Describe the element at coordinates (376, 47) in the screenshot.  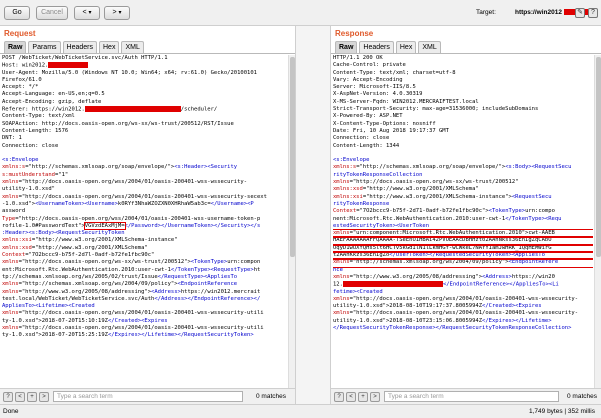
I see `response-tab-headers: Headers` at that location.